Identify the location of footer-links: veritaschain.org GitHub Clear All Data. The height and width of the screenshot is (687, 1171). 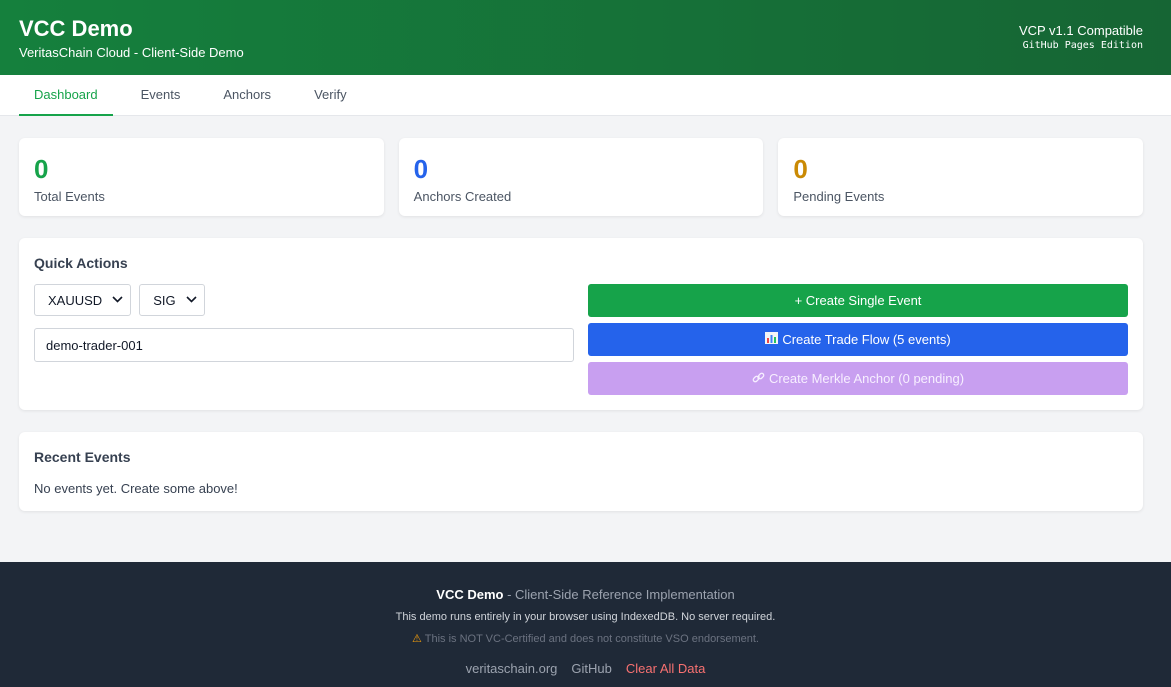
(585, 668).